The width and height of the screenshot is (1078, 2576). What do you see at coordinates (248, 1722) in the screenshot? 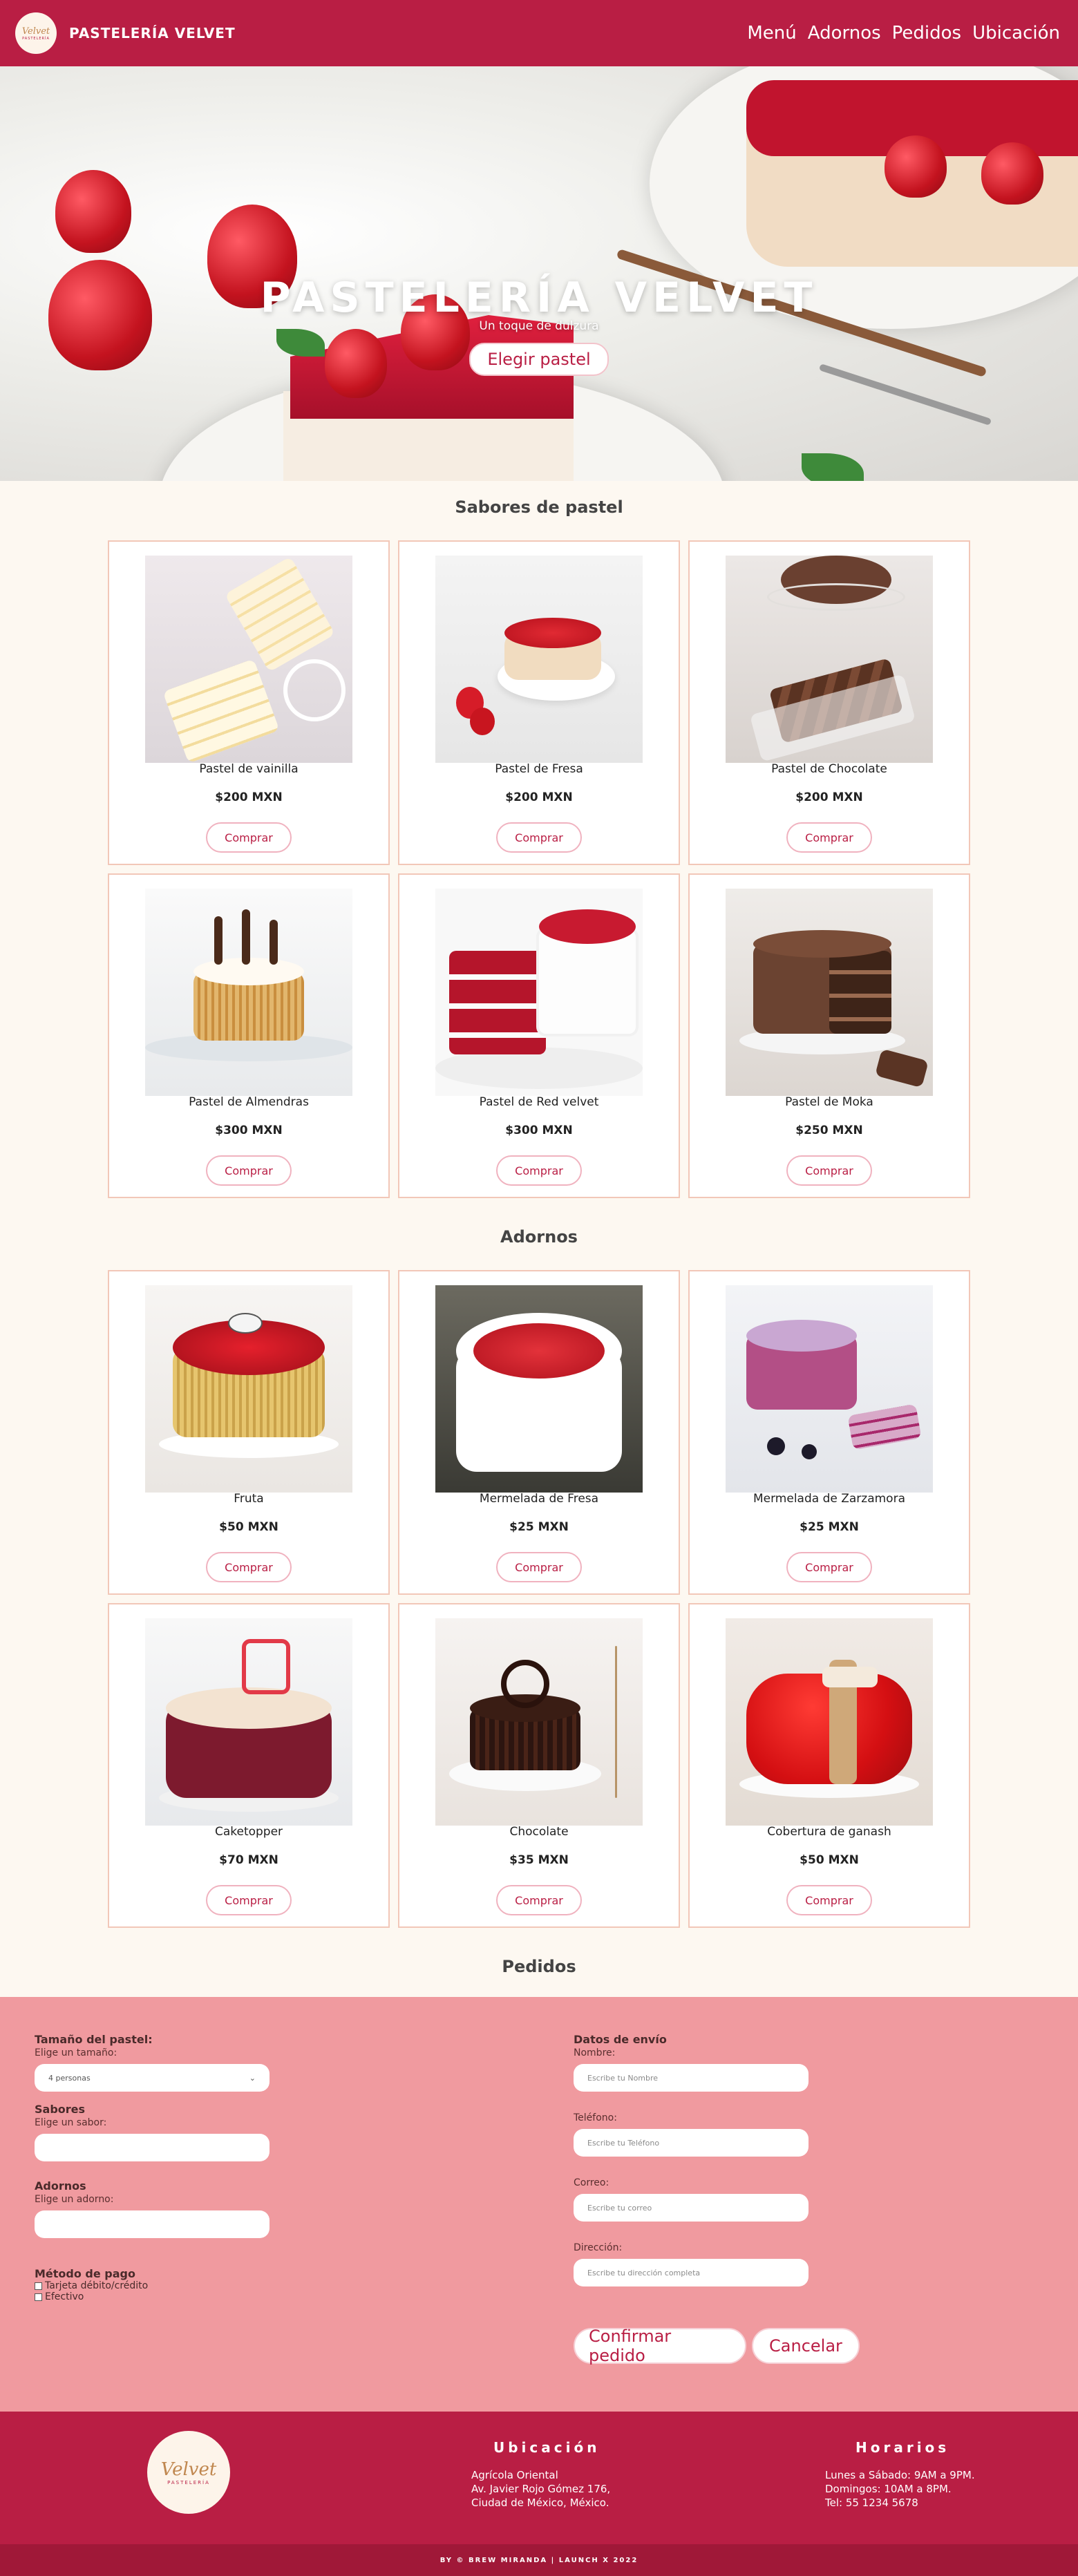
I see `caketopper-cake-image` at bounding box center [248, 1722].